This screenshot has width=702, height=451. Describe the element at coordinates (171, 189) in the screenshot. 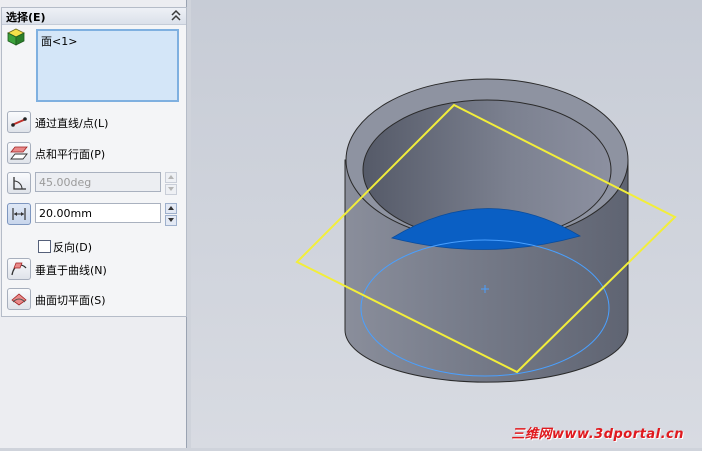

I see `angle-spin-down-icon` at that location.